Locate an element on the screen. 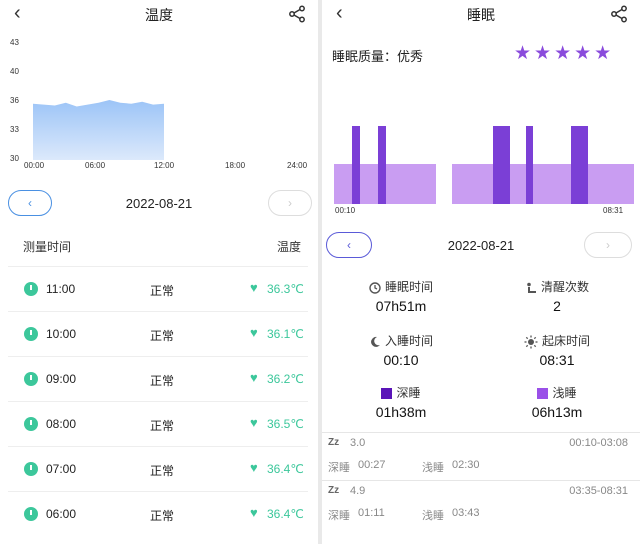 This screenshot has width=640, height=544. stat-light-sleep: 浅睡 06h13m is located at coordinates (557, 402).